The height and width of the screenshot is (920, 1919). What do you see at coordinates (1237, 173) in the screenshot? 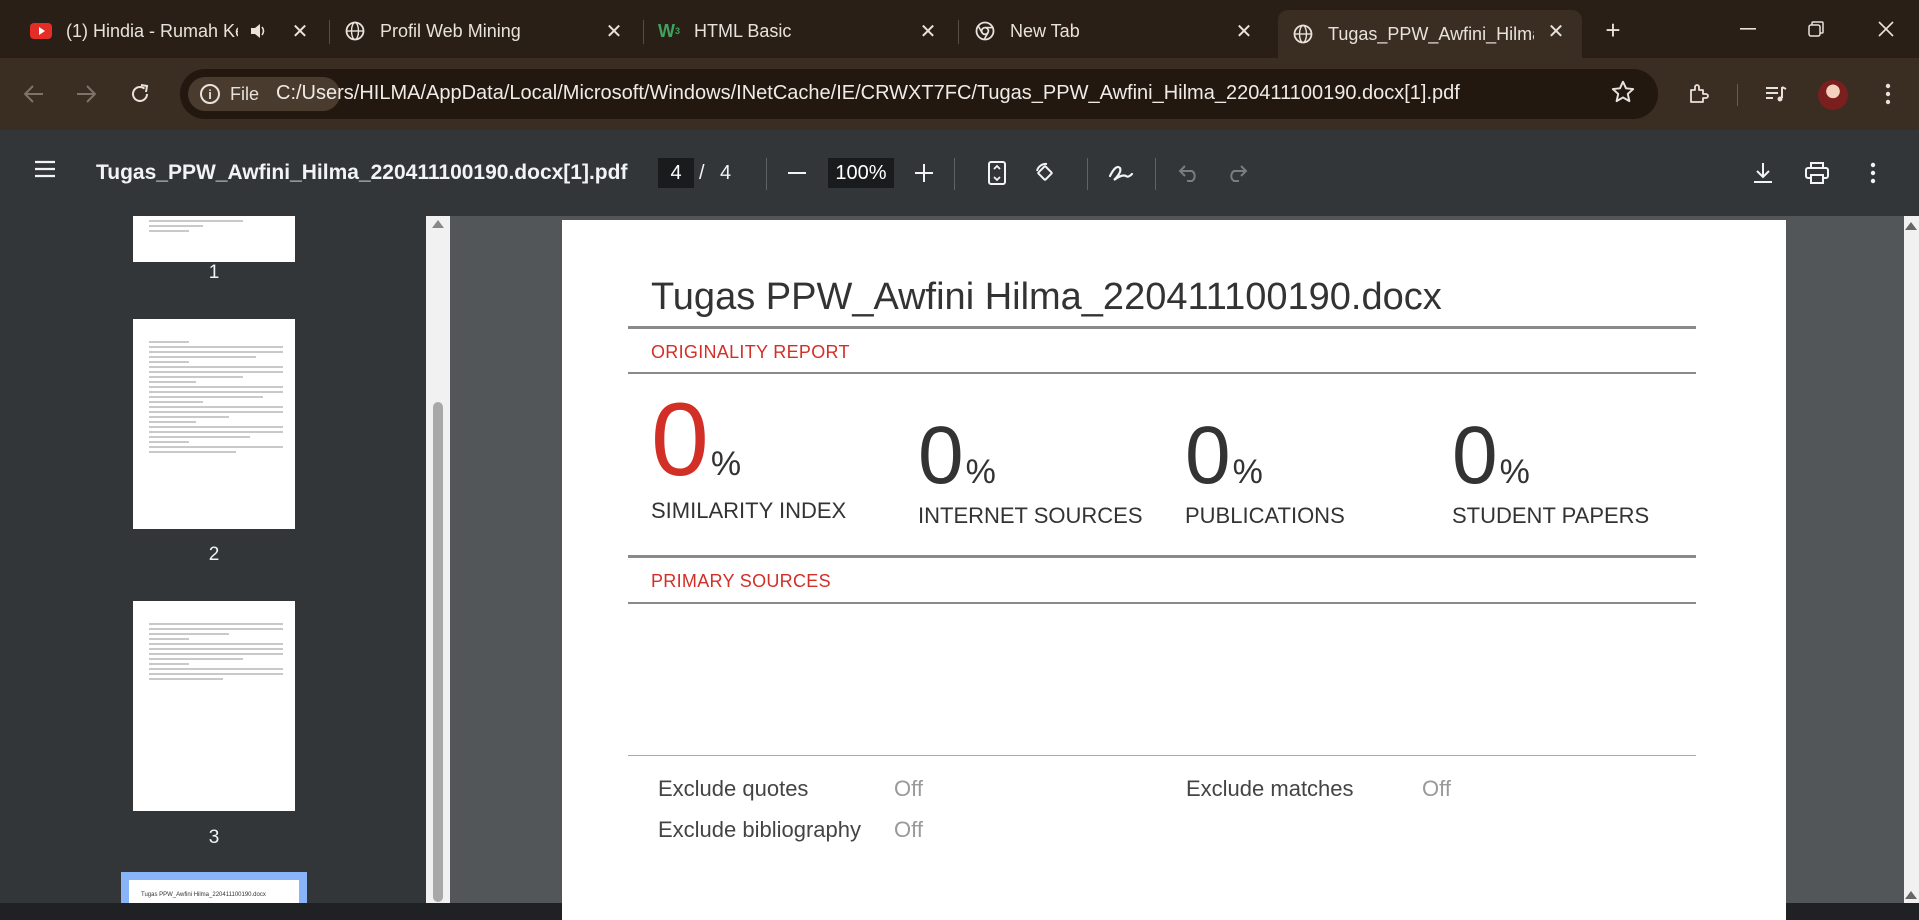
I see `redo-icon` at bounding box center [1237, 173].